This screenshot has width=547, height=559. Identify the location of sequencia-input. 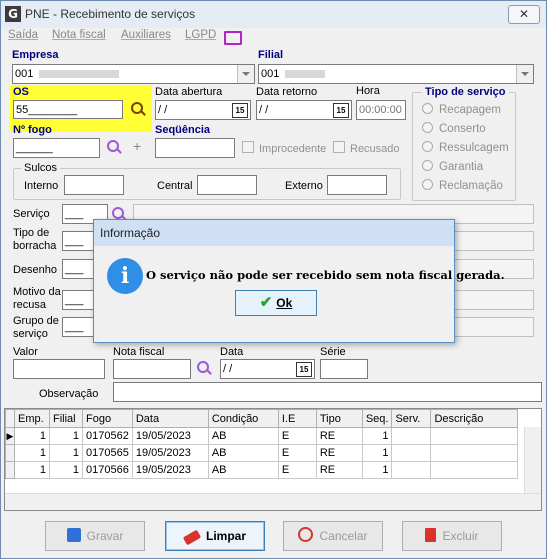
(195, 148).